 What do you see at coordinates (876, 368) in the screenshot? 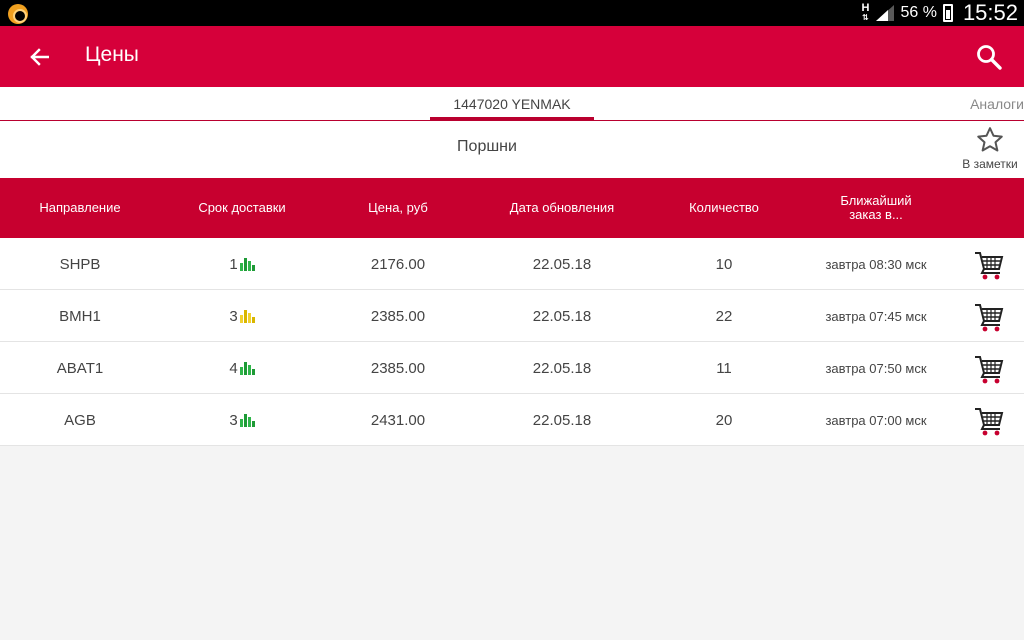
I see `cell-next-order: завтра 07:50 мск` at bounding box center [876, 368].